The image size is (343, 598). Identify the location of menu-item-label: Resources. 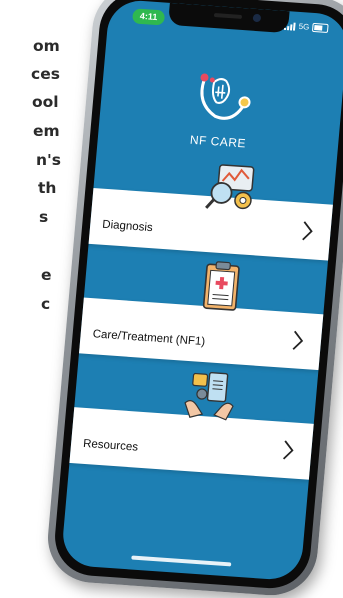
(110, 445).